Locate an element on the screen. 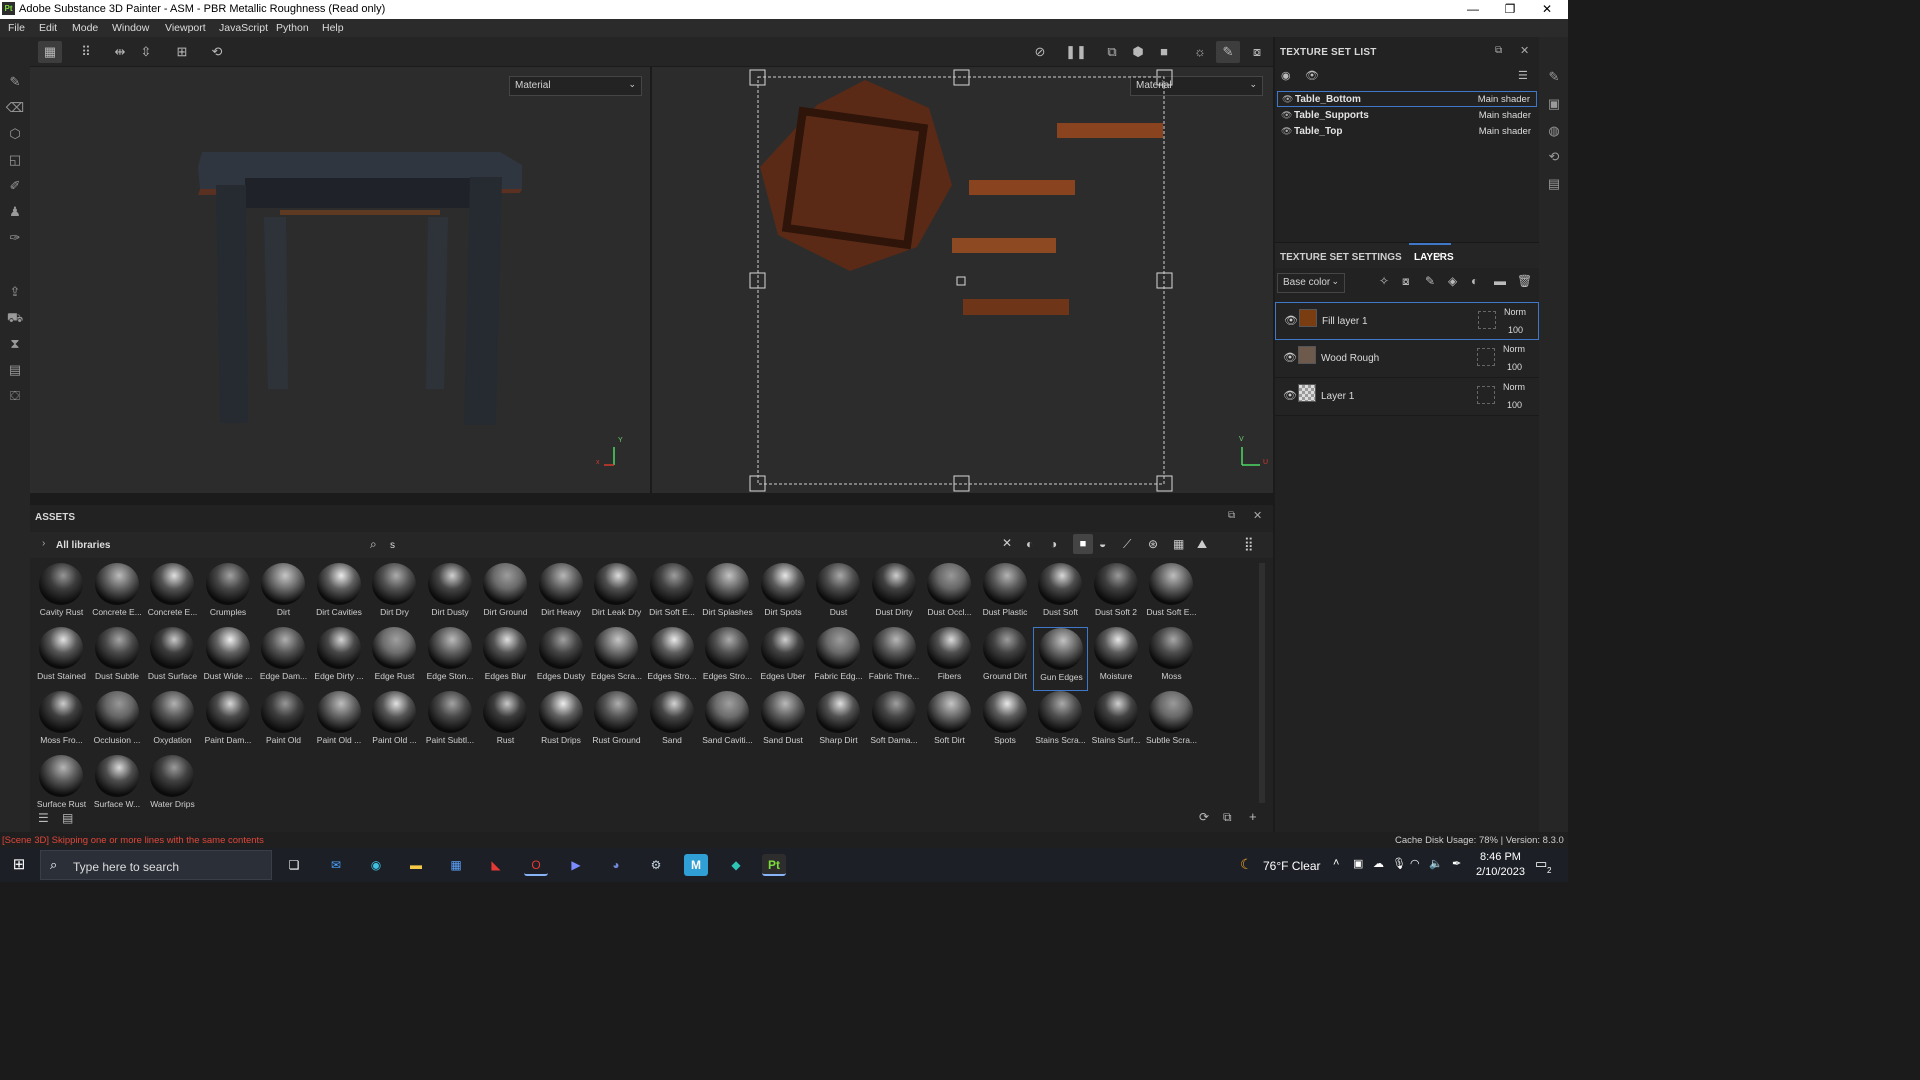 Image resolution: width=1920 pixels, height=1080 pixels. paint-brush-icon: ✎ is located at coordinates (15, 82).